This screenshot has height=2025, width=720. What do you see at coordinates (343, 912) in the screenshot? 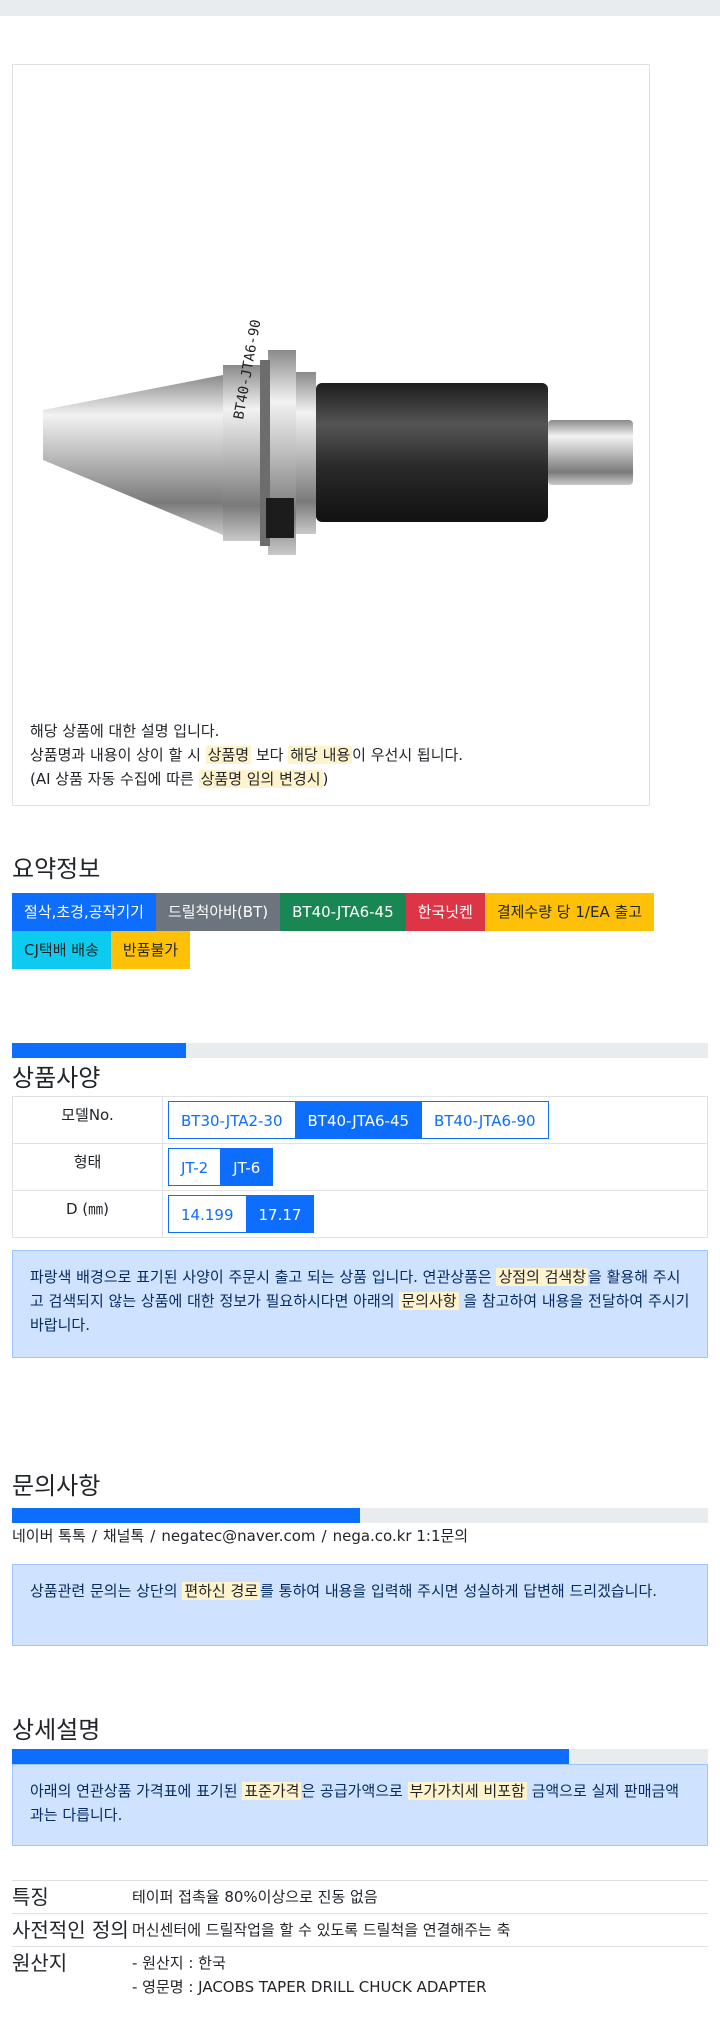
I see `badge-model: BT40-JTA6-45` at bounding box center [343, 912].